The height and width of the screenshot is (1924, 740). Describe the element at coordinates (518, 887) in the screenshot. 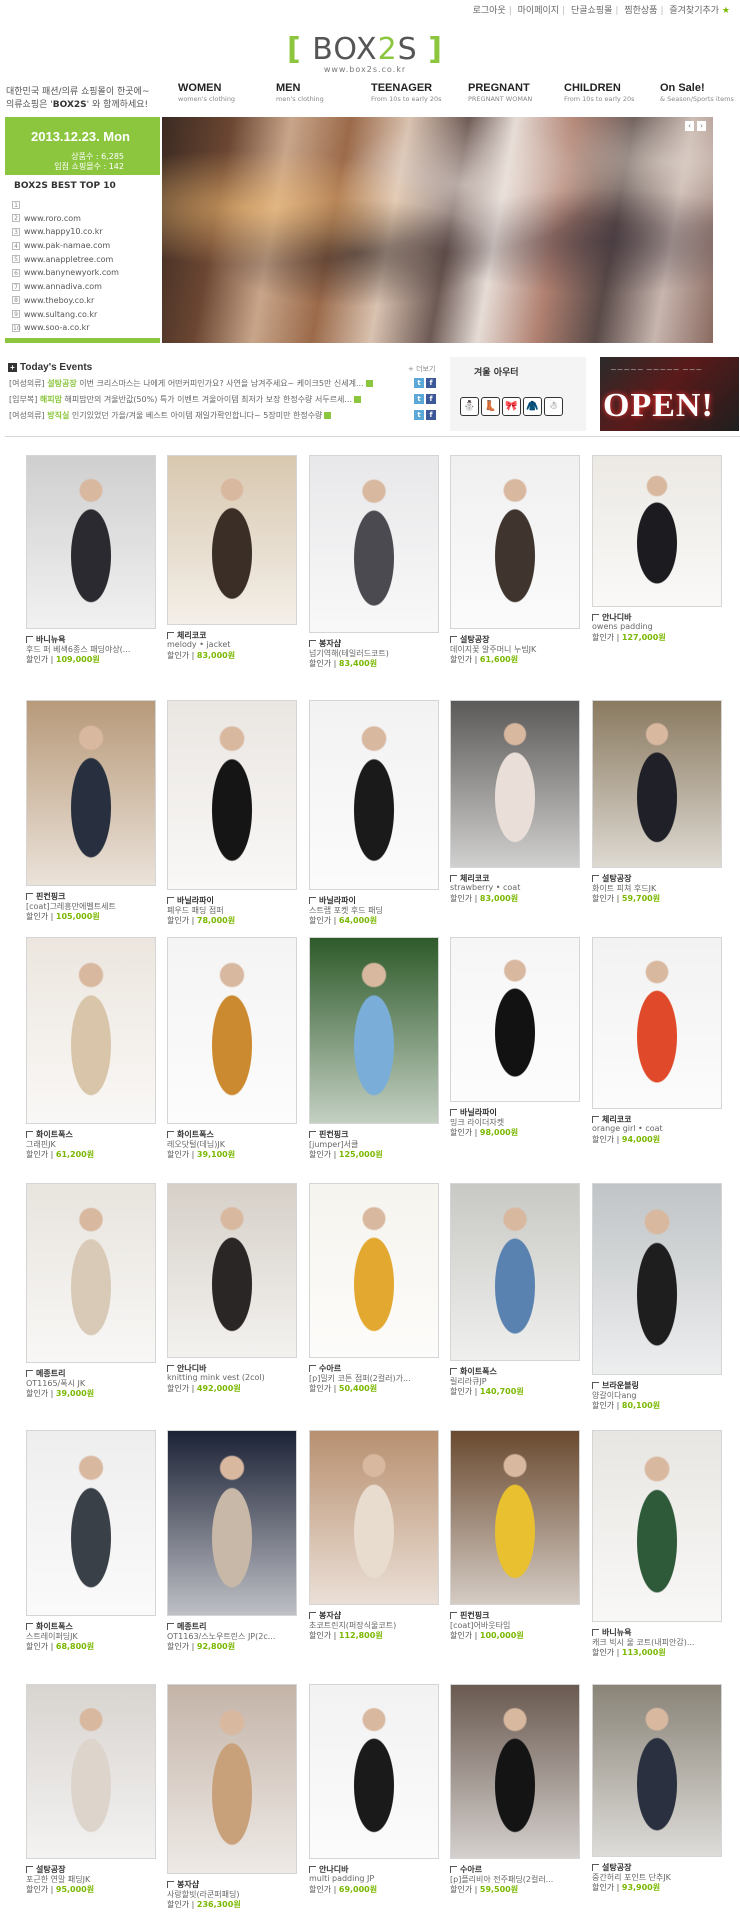

I see `product-name: strawberry • coat` at that location.